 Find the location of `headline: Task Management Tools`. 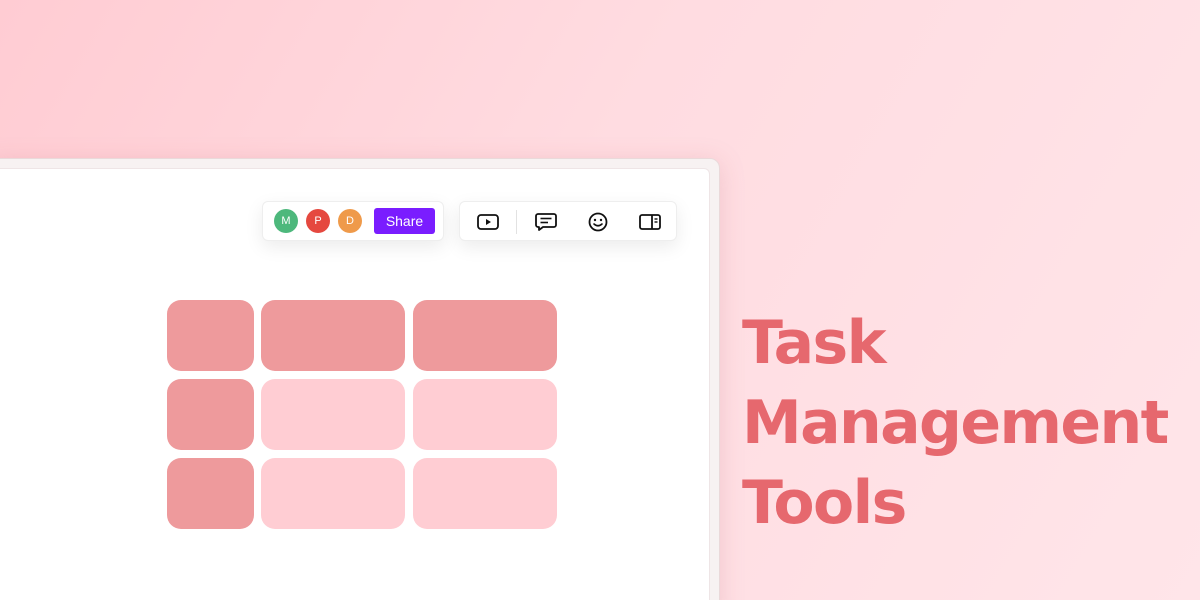

headline: Task Management Tools is located at coordinates (955, 423).